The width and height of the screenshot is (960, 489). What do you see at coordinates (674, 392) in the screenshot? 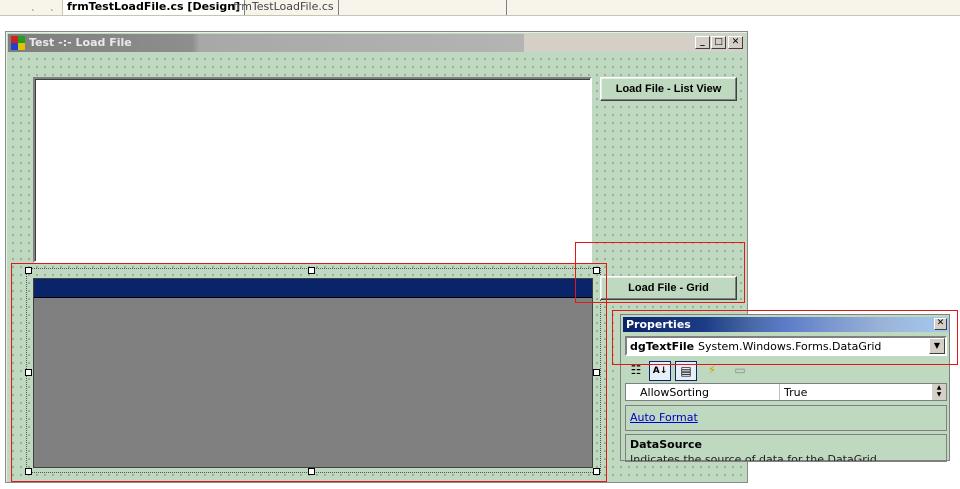
I see `property-name: AllowSorting` at bounding box center [674, 392].